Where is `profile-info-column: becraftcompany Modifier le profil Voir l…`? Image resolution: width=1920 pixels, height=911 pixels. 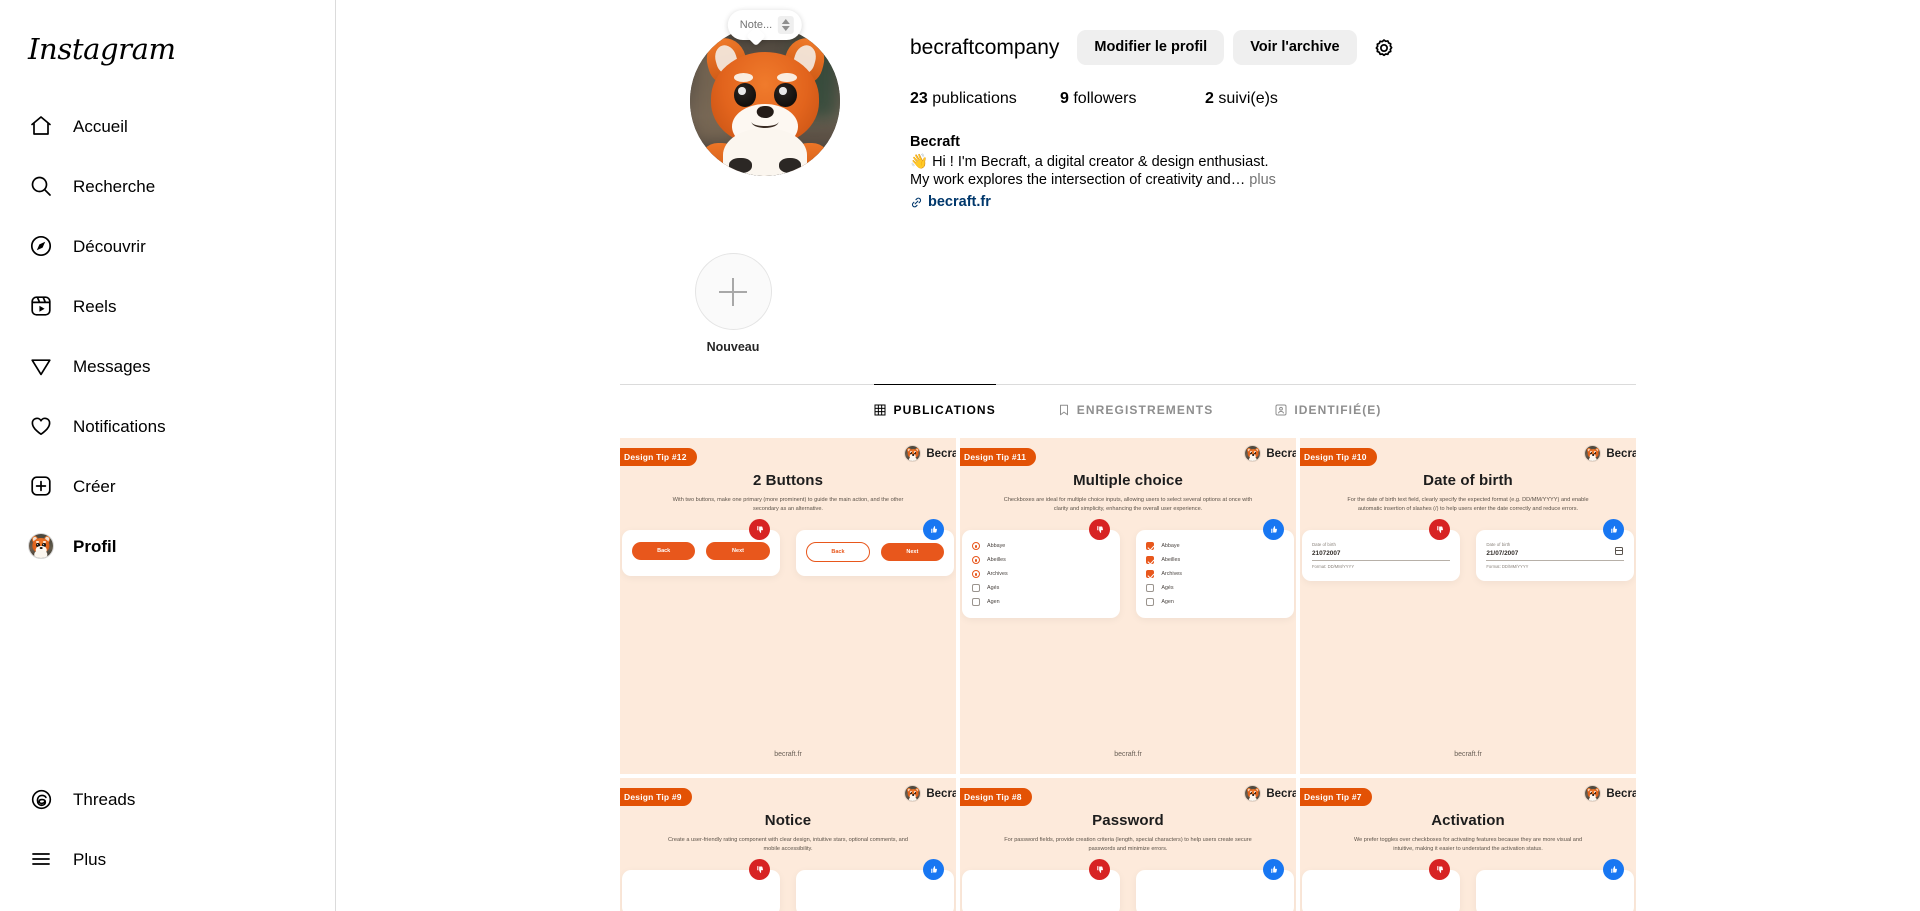
profile-info-column: becraftcompany Modifier le profil Voir l… is located at coordinates (1273, 114).